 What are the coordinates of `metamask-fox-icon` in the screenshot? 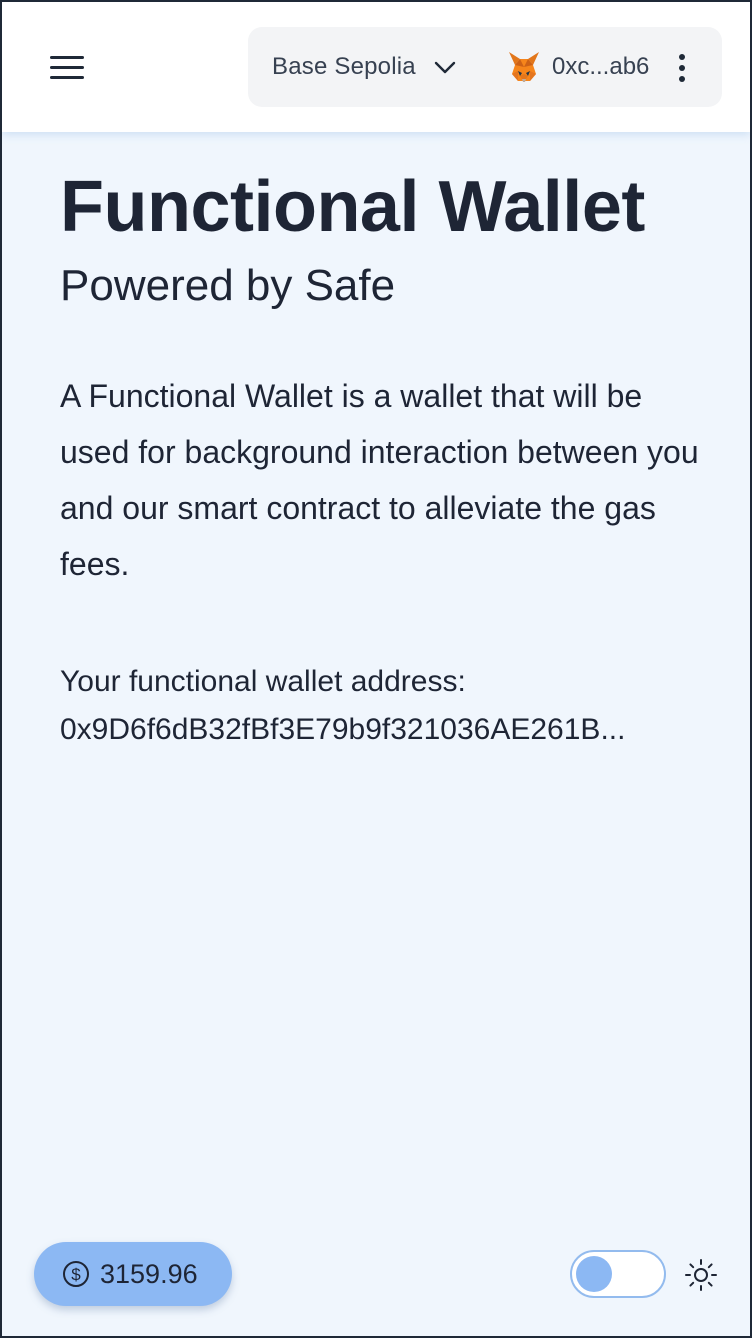 It's located at (524, 67).